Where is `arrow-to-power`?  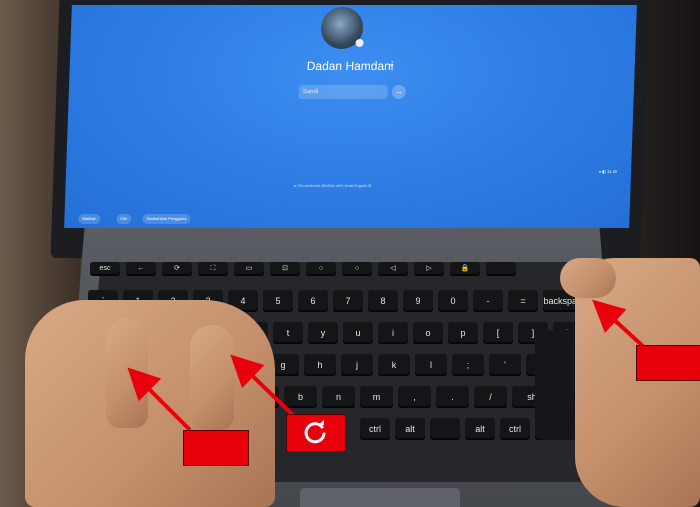 arrow-to-power is located at coordinates (619, 324).